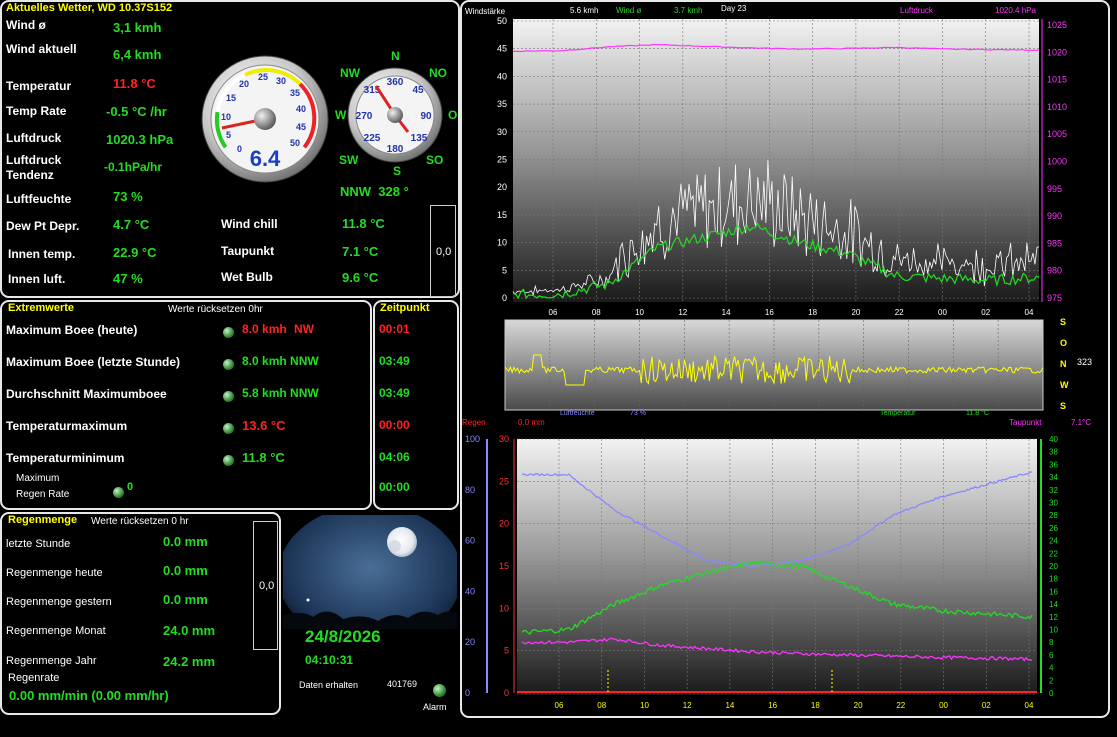 The width and height of the screenshot is (1117, 737). I want to click on wind-chart-x-tick: 08, so click(596, 312).